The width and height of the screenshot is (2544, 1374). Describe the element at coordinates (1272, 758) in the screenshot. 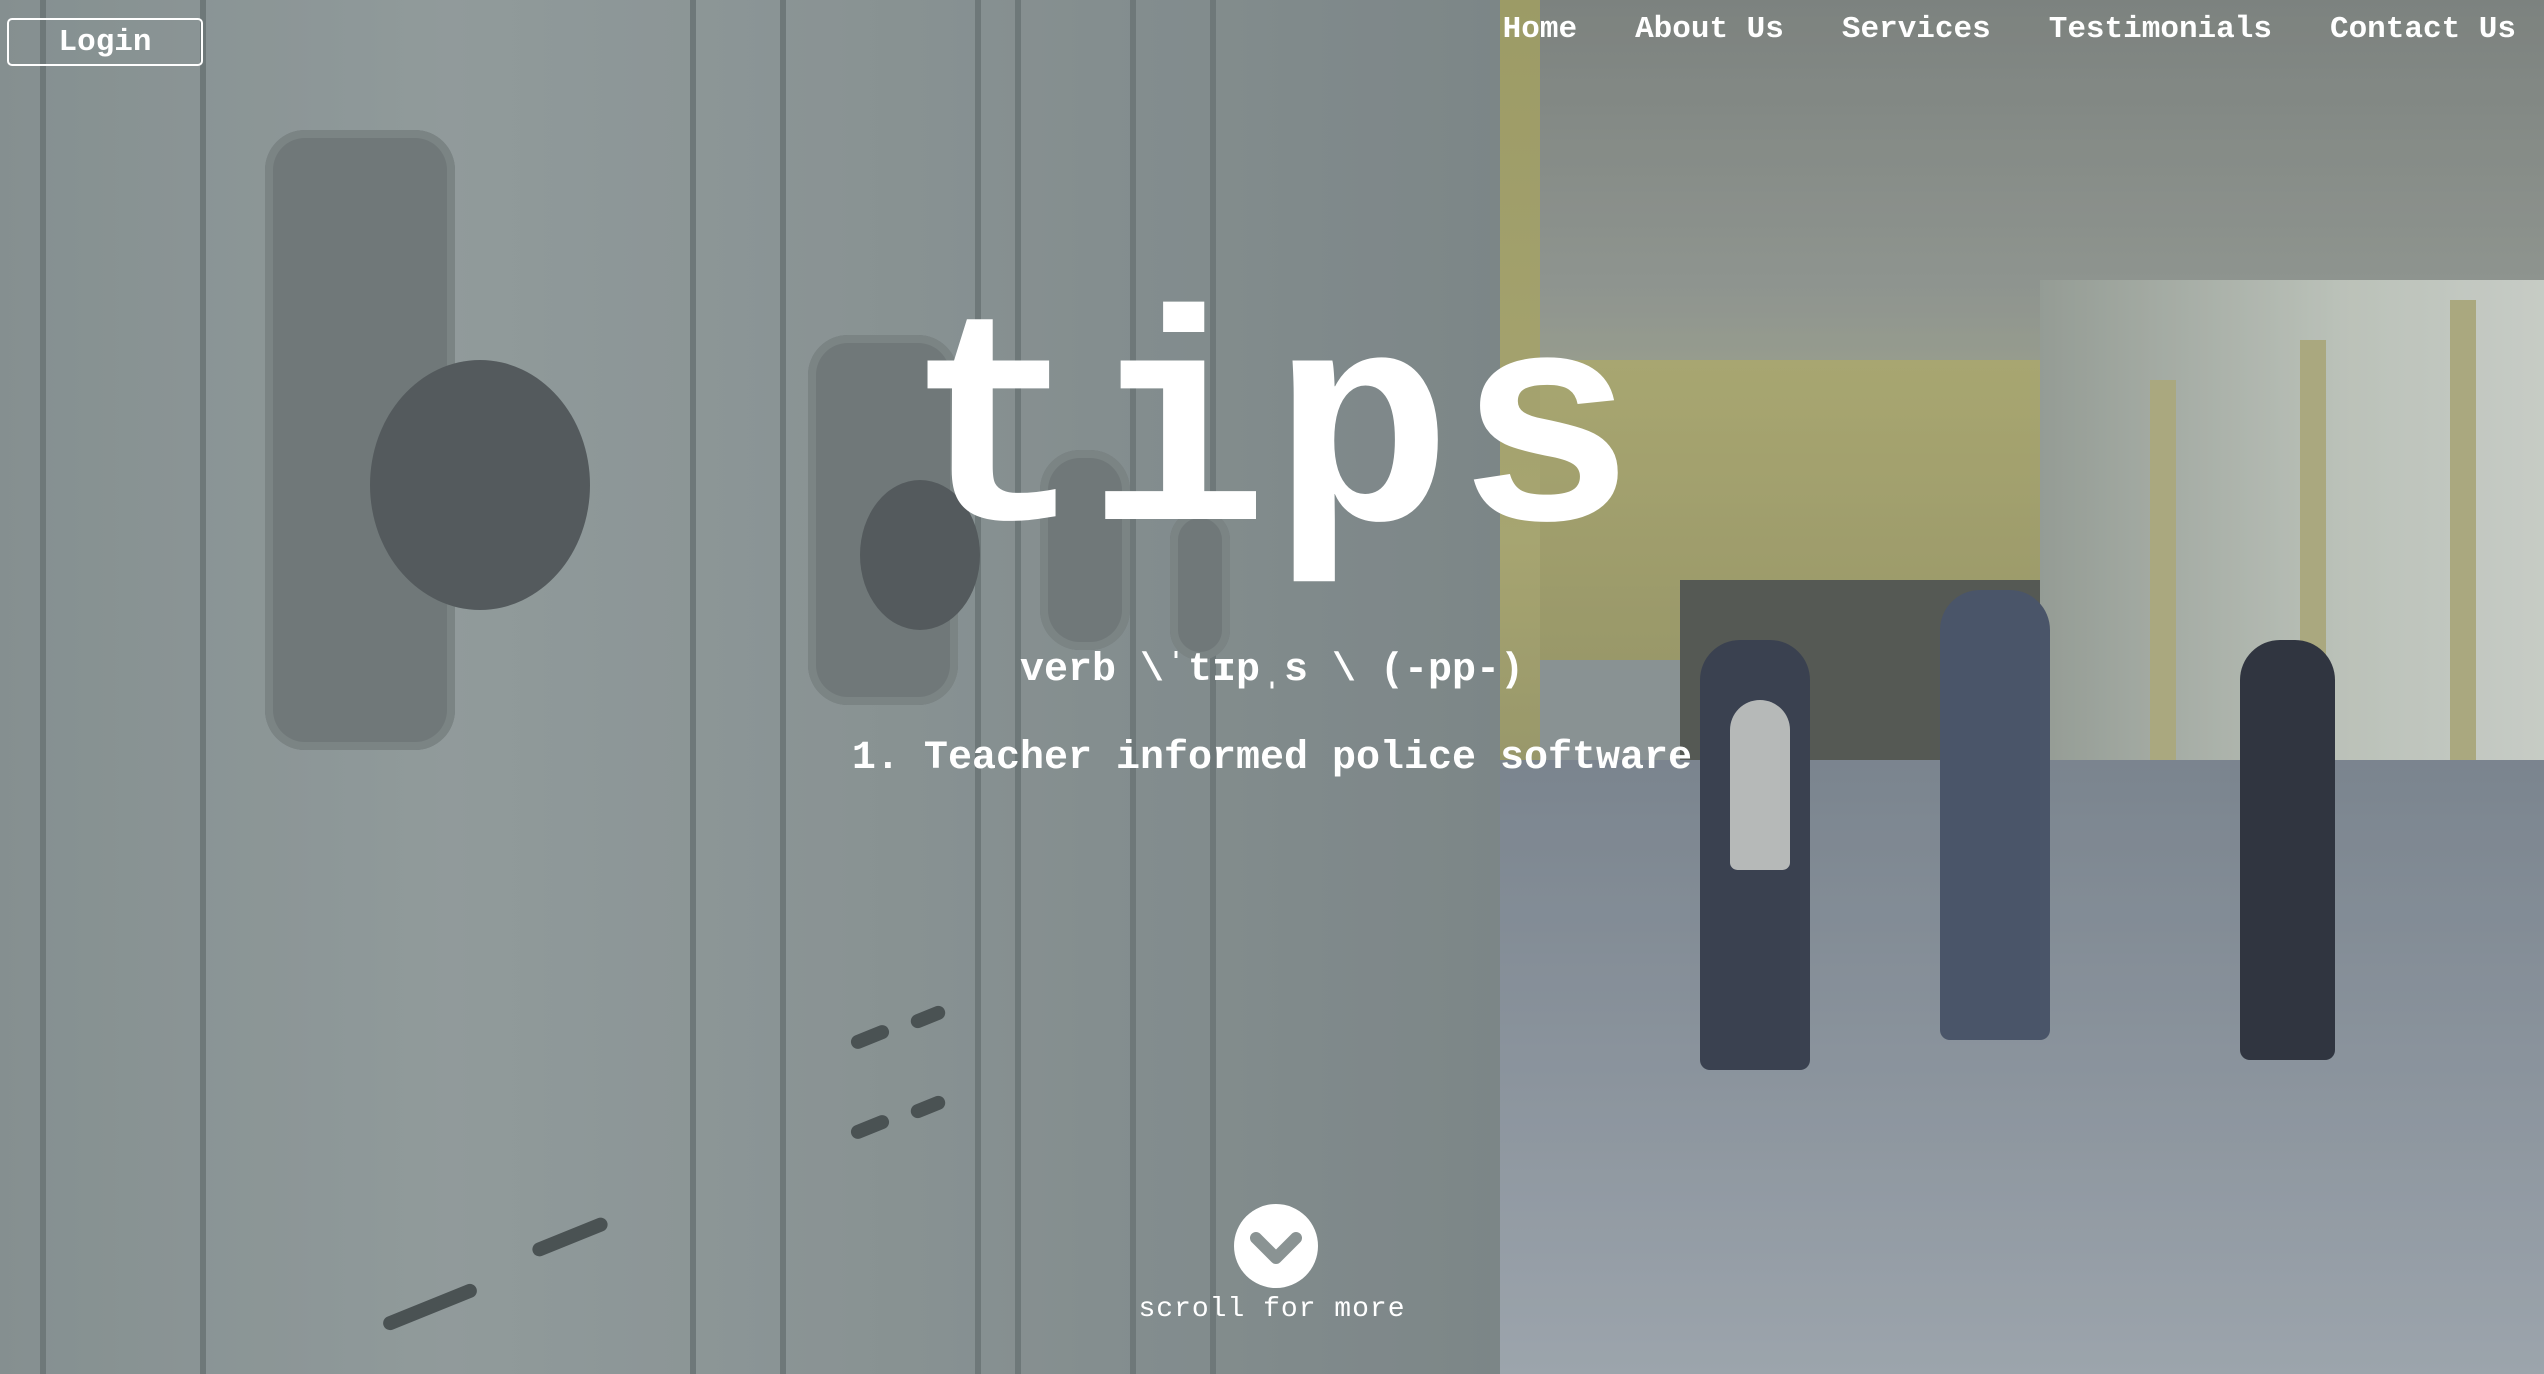

I see `hero-definition: 1. Teacher informed police software` at that location.